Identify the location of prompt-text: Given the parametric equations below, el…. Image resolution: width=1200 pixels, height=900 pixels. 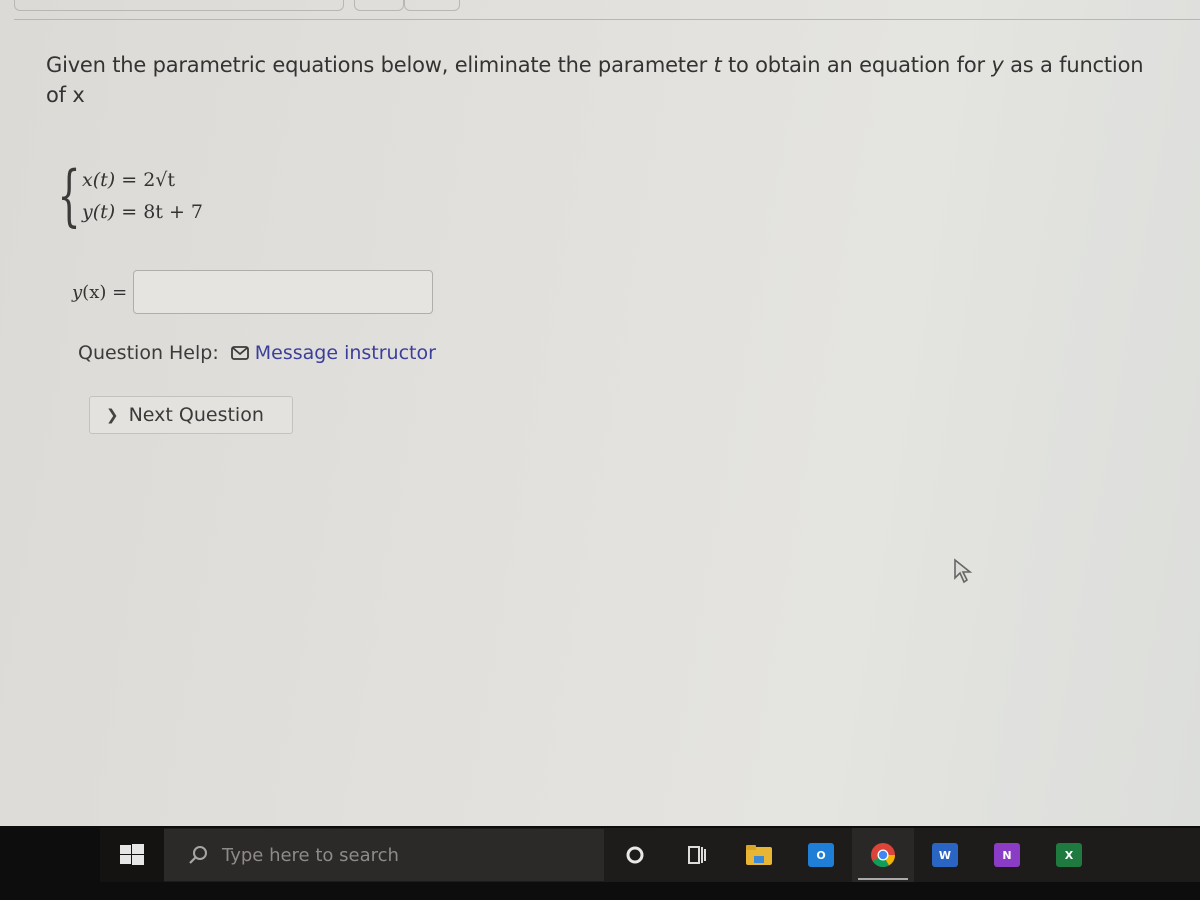
(380, 65).